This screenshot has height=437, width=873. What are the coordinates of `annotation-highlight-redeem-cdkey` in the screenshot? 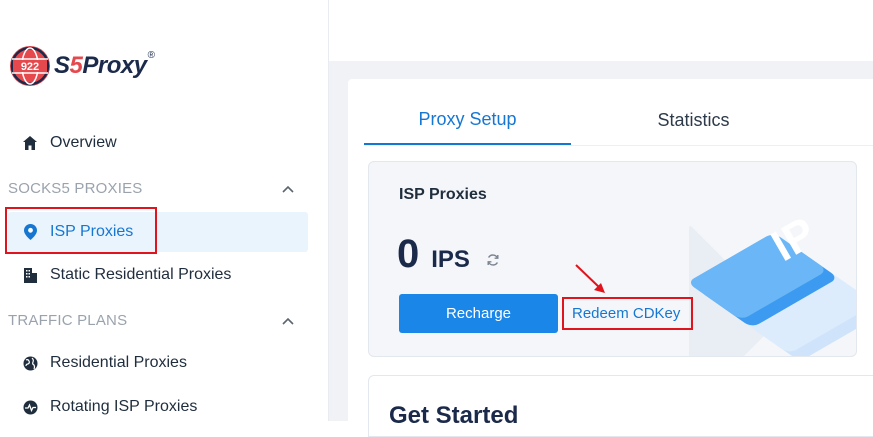 It's located at (627, 313).